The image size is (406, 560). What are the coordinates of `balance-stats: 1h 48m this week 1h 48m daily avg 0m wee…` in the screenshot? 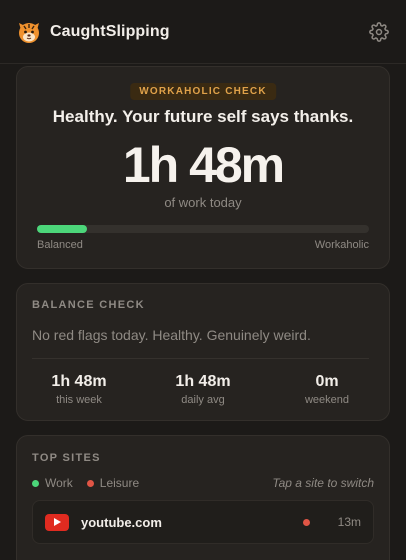 It's located at (203, 389).